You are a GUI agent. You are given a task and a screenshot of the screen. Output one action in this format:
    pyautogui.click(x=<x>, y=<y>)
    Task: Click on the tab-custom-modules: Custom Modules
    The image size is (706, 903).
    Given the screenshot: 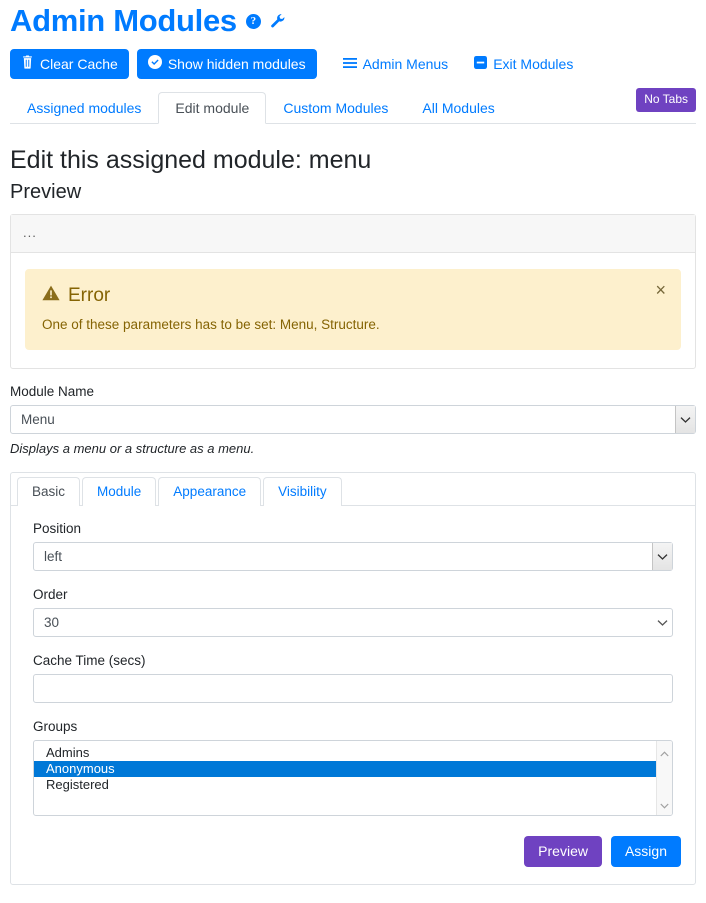 What is the action you would take?
    pyautogui.click(x=335, y=108)
    